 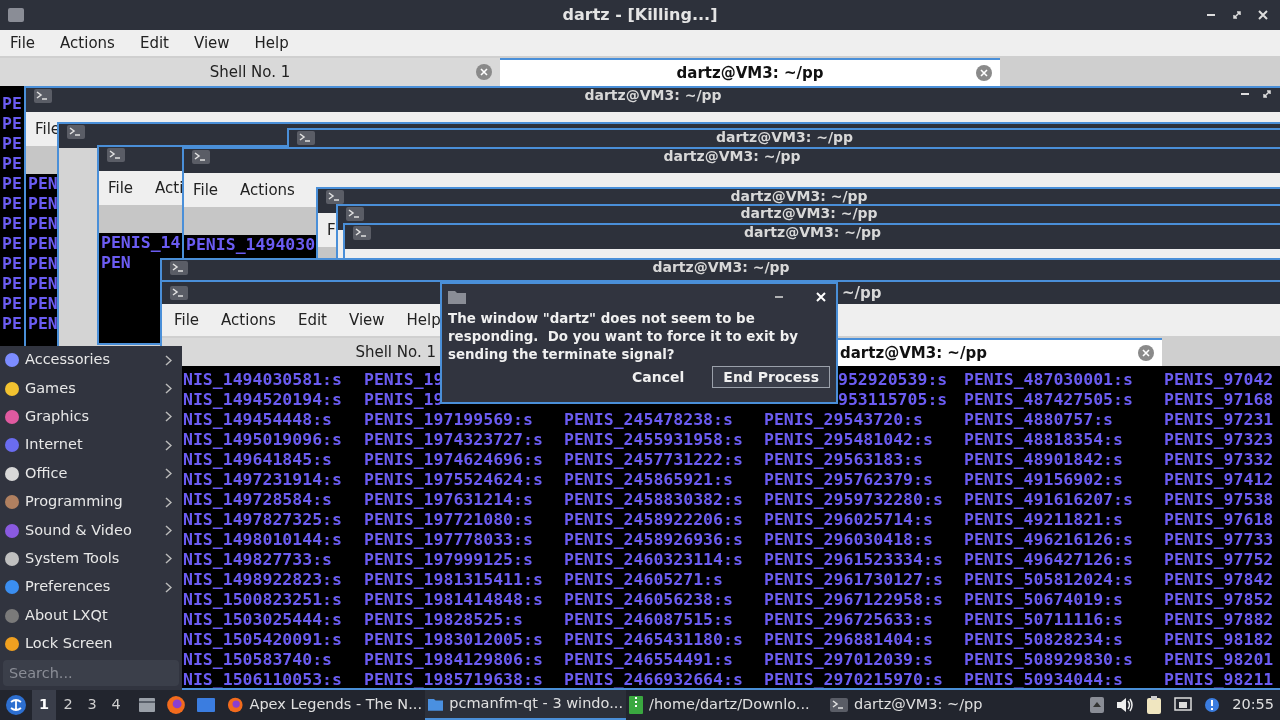 What do you see at coordinates (262, 679) in the screenshot?
I see `terminal-text: NIS_1506110053:s` at bounding box center [262, 679].